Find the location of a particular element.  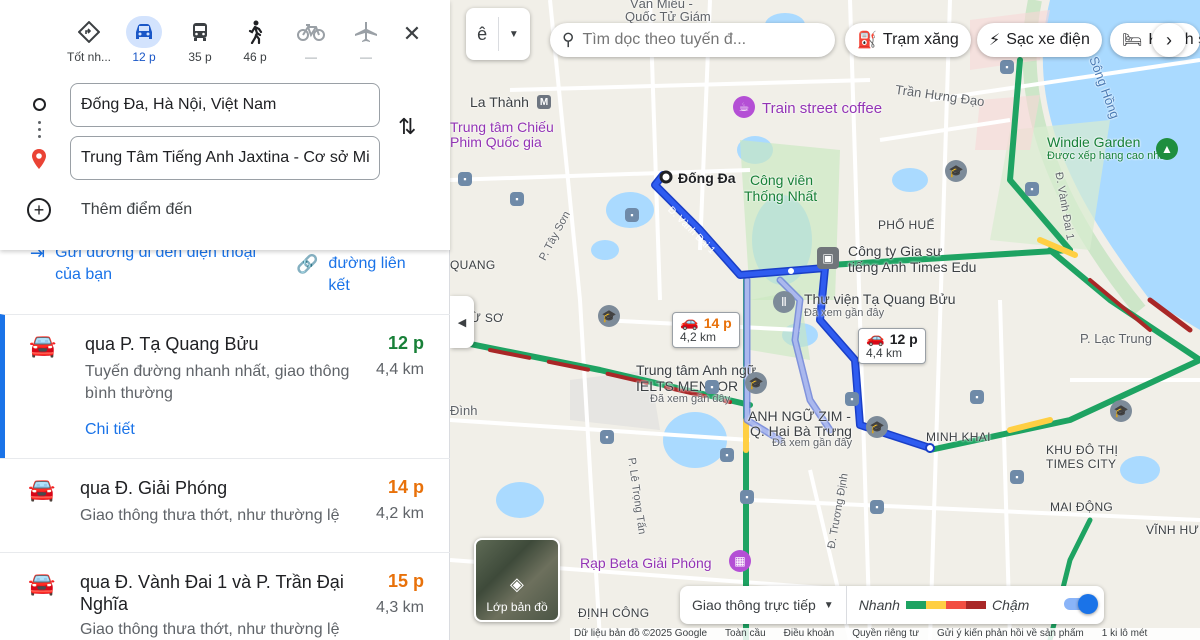

mode-transit: 35 p is located at coordinates (200, 40).